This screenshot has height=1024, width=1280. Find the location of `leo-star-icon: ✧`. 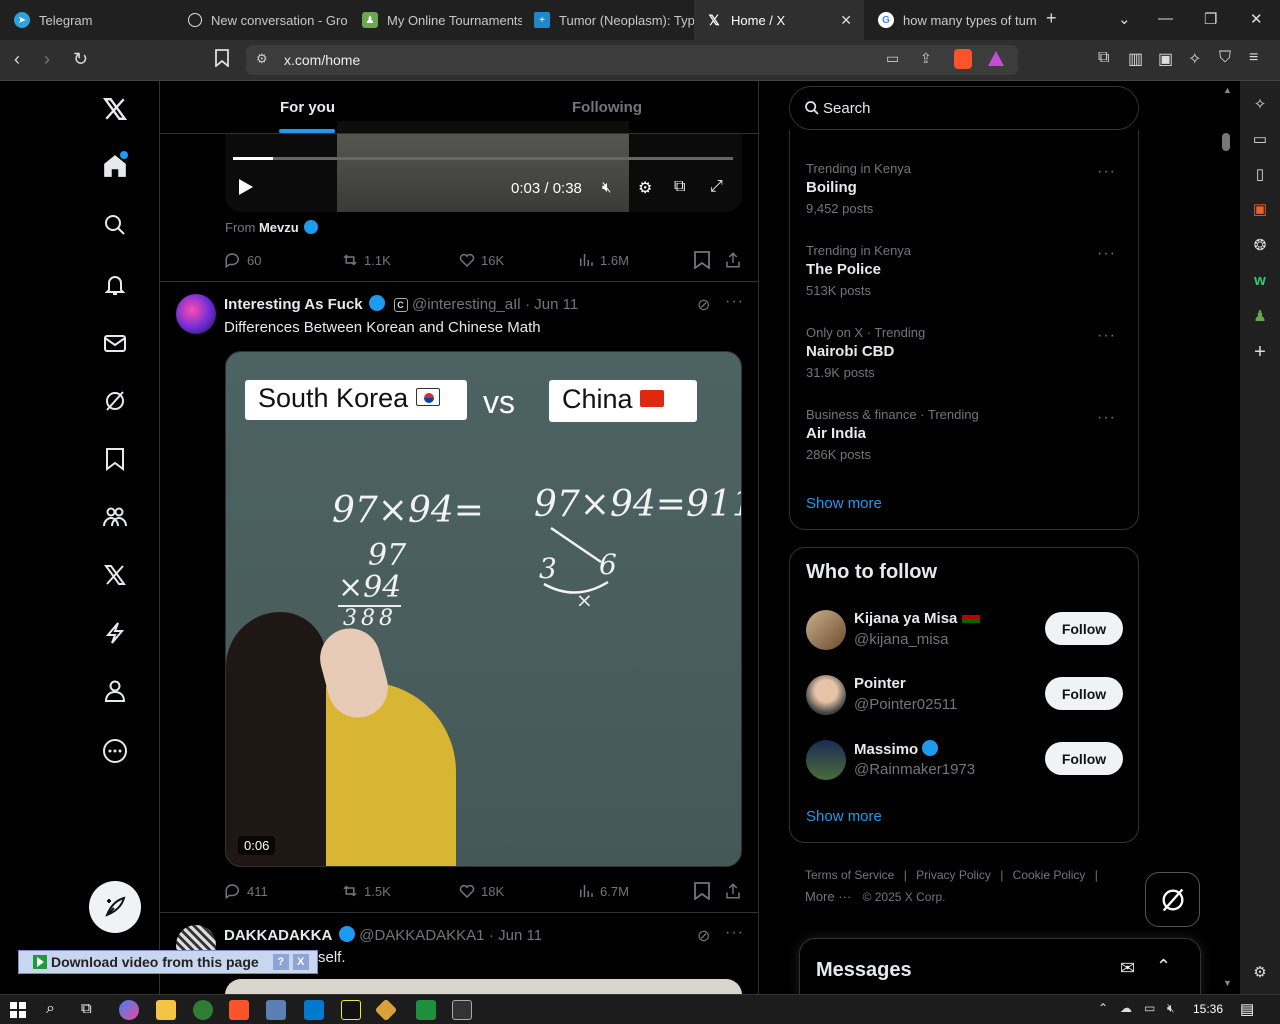

leo-star-icon: ✧ is located at coordinates (1260, 104).